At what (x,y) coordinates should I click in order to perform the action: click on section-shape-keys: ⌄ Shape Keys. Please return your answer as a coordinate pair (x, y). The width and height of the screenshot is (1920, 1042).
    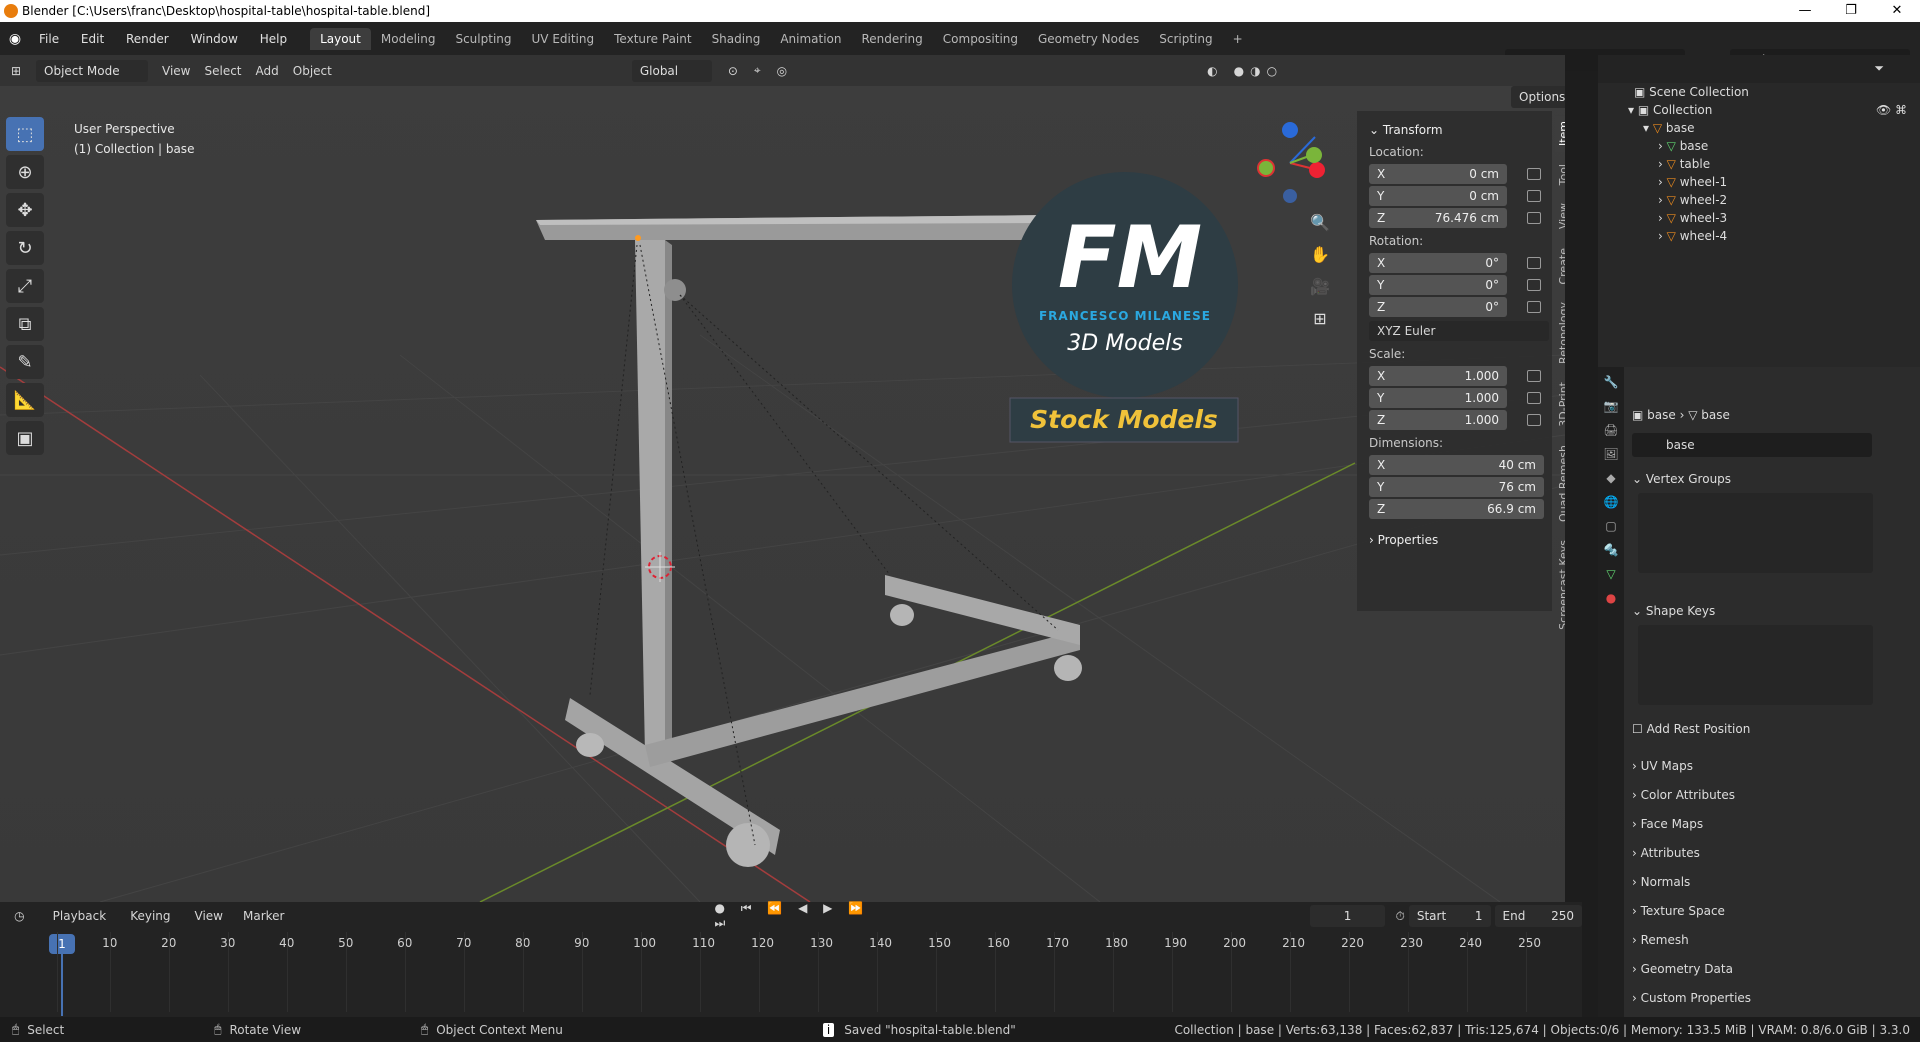
    Looking at the image, I should click on (1673, 611).